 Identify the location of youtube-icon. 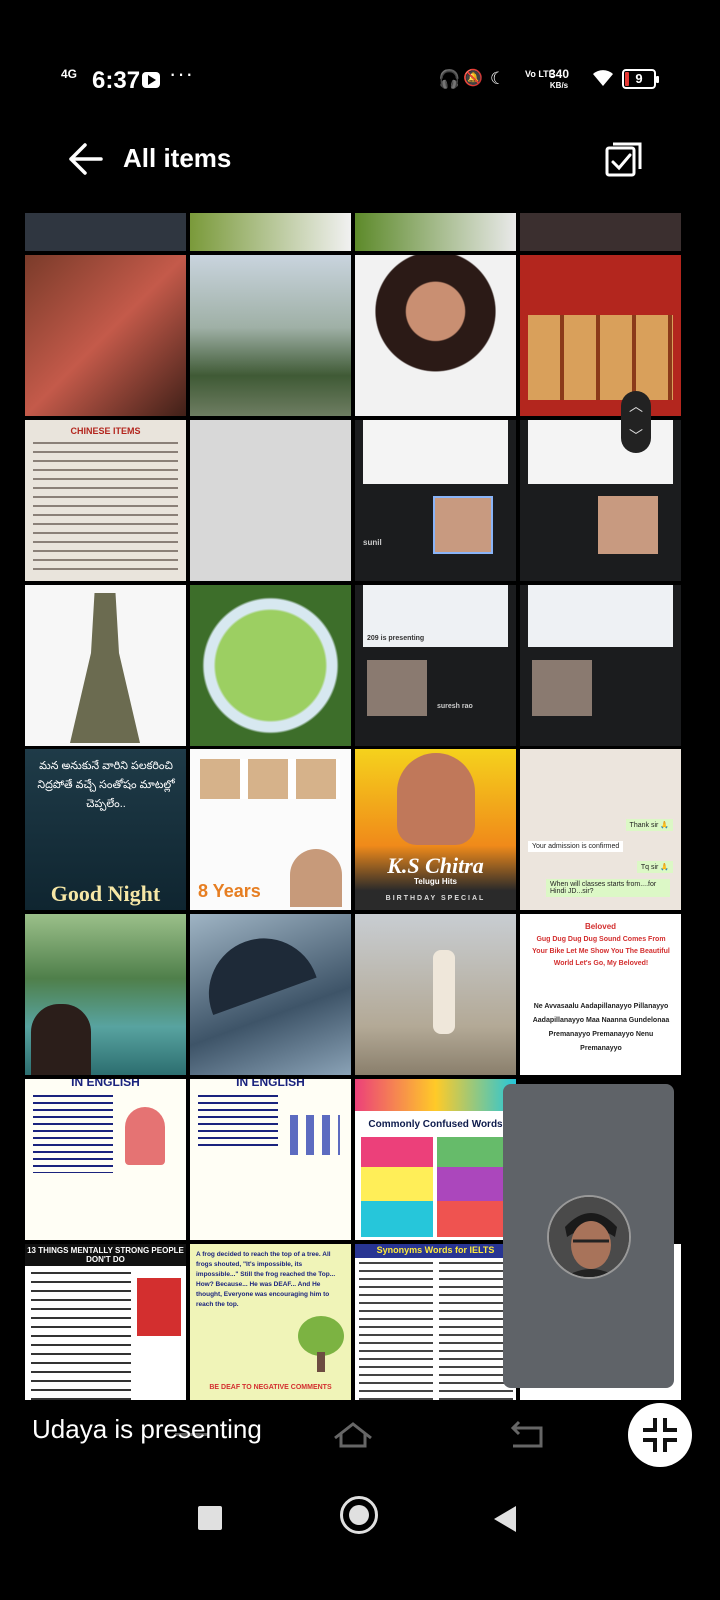
(151, 80).